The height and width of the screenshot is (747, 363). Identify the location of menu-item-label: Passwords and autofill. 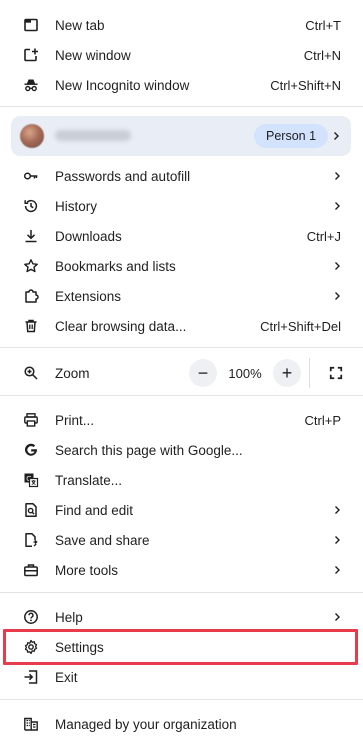
(123, 176).